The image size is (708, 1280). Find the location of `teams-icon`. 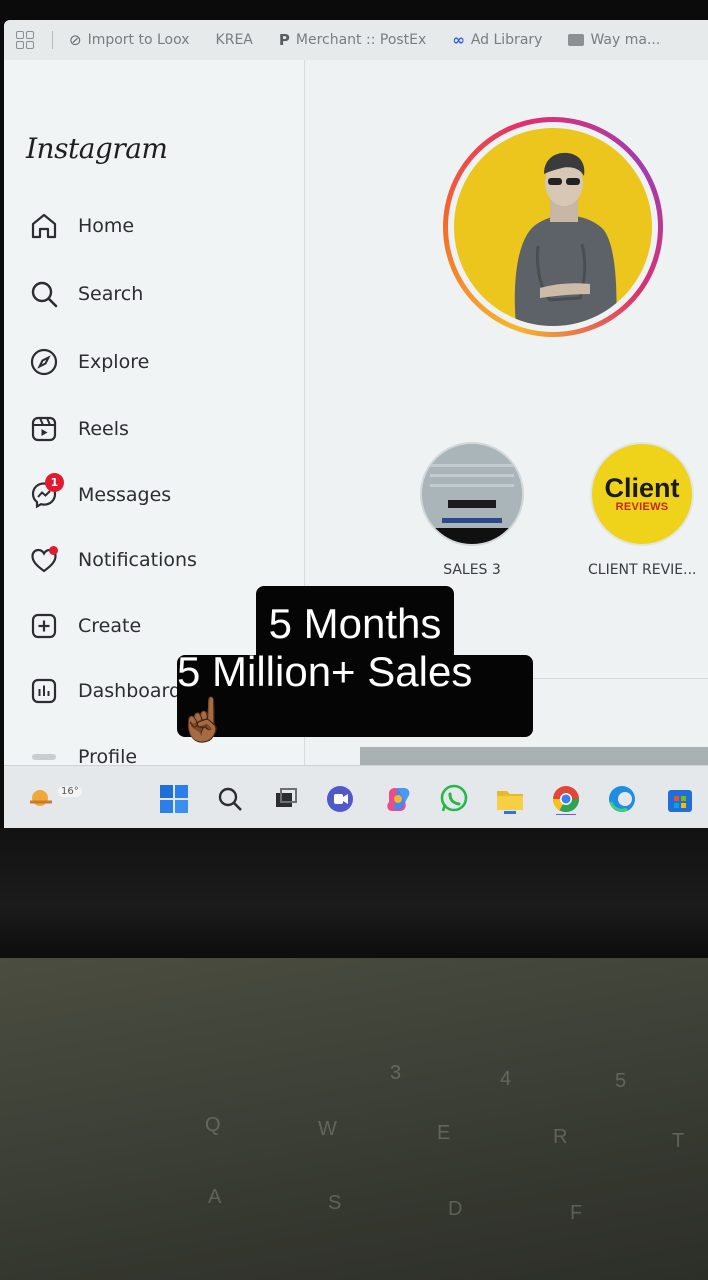

teams-icon is located at coordinates (340, 799).